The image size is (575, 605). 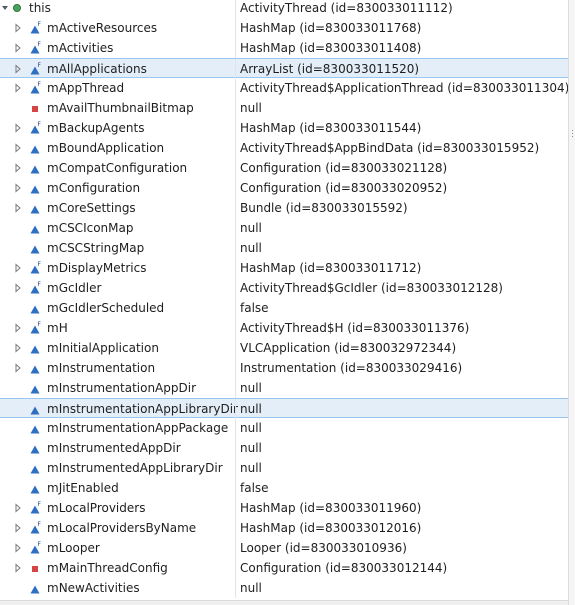 I want to click on variable-value: HashMap (id=830033011712), so click(x=331, y=268).